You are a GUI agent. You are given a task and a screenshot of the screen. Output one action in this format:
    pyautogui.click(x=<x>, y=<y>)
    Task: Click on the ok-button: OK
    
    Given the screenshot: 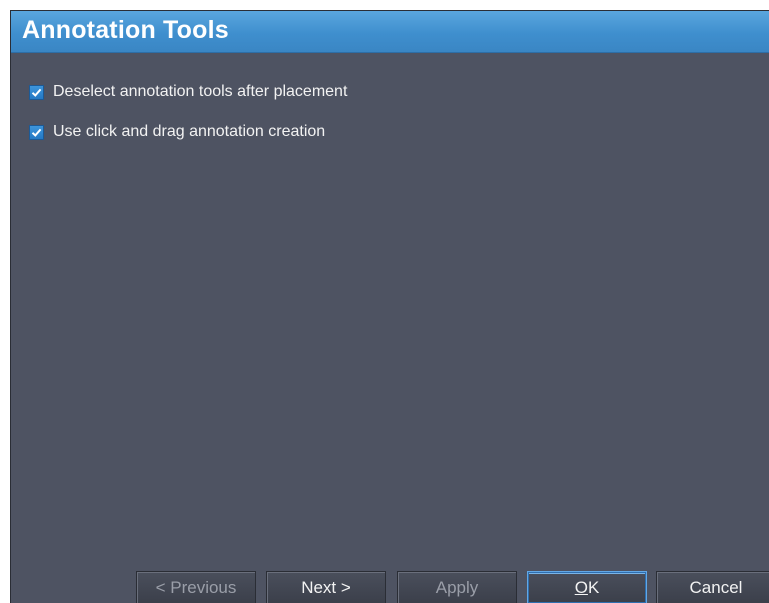 What is the action you would take?
    pyautogui.click(x=587, y=587)
    